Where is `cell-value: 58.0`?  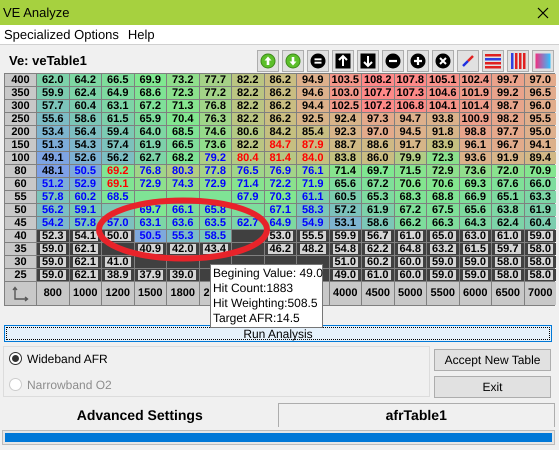
cell-value: 58.0 is located at coordinates (507, 275).